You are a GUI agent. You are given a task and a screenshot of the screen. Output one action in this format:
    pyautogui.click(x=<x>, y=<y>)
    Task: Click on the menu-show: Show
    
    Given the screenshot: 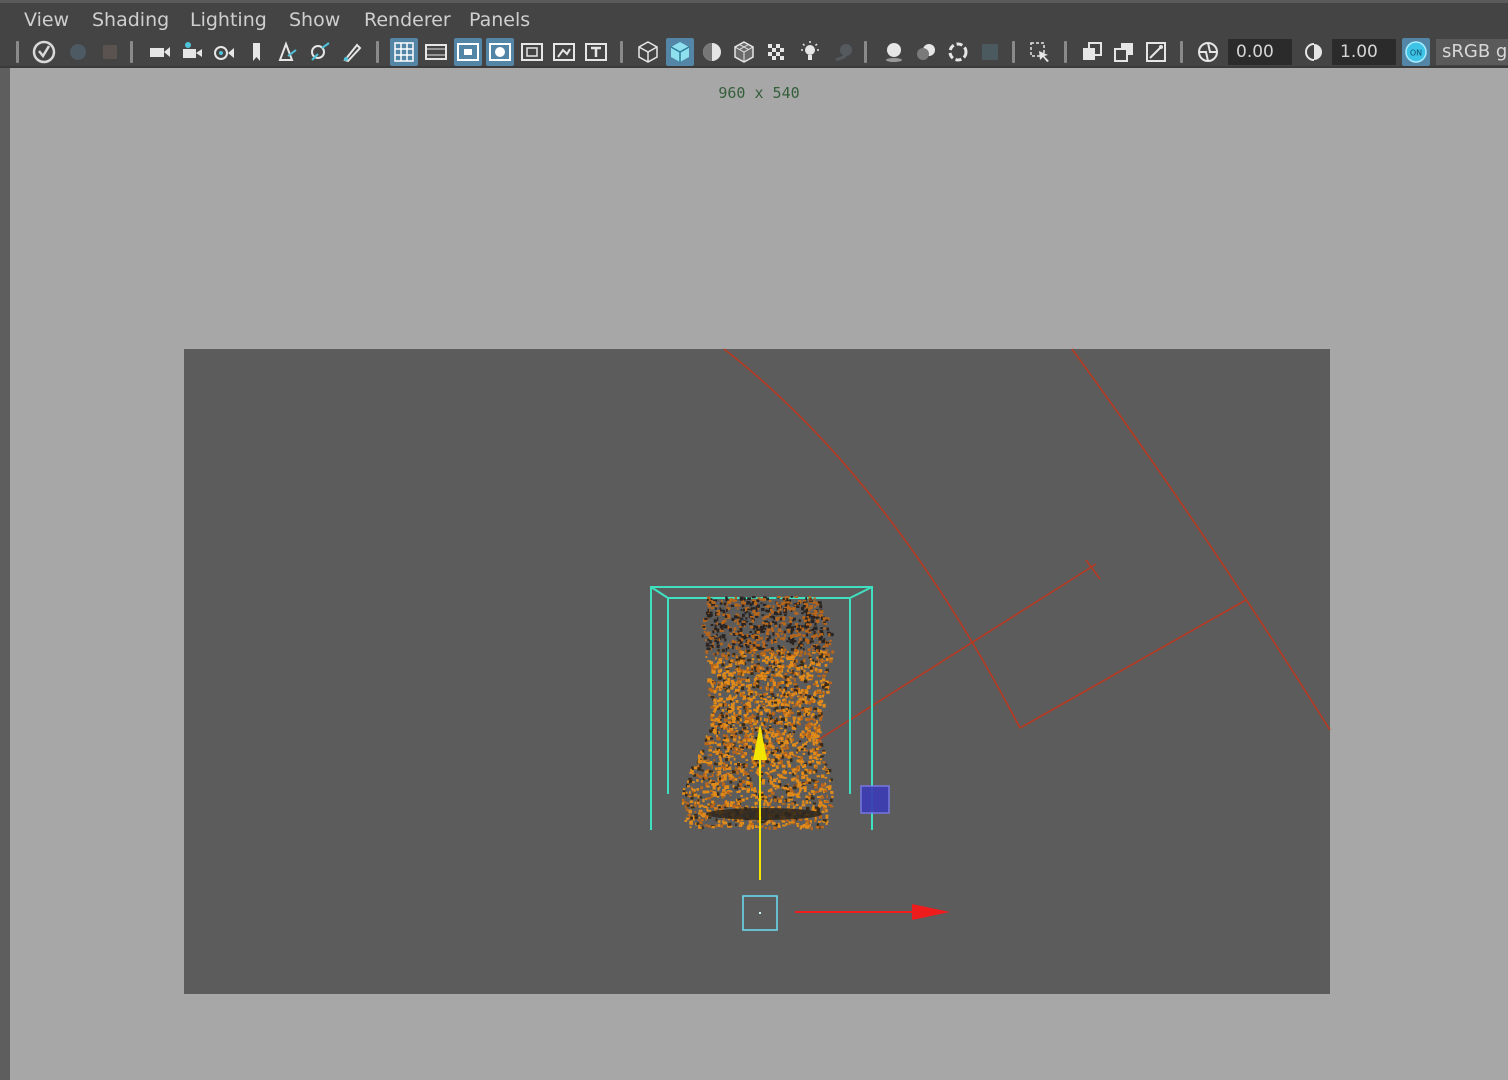 What is the action you would take?
    pyautogui.click(x=314, y=20)
    